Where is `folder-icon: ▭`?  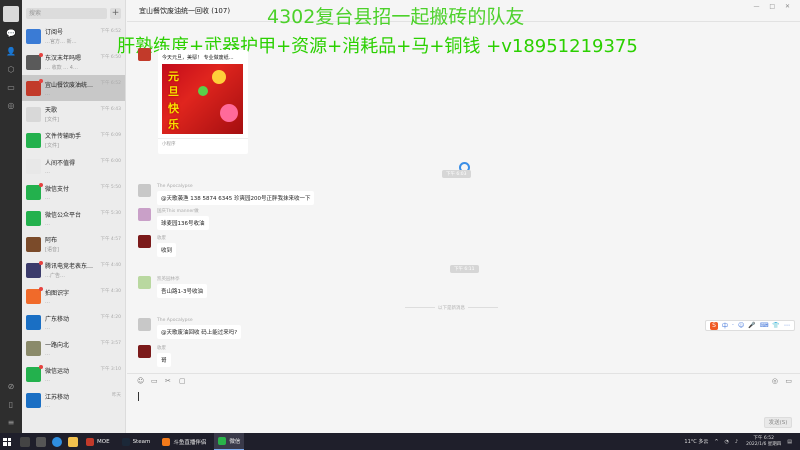
folder-icon: ▭ is located at coordinates (154, 381).